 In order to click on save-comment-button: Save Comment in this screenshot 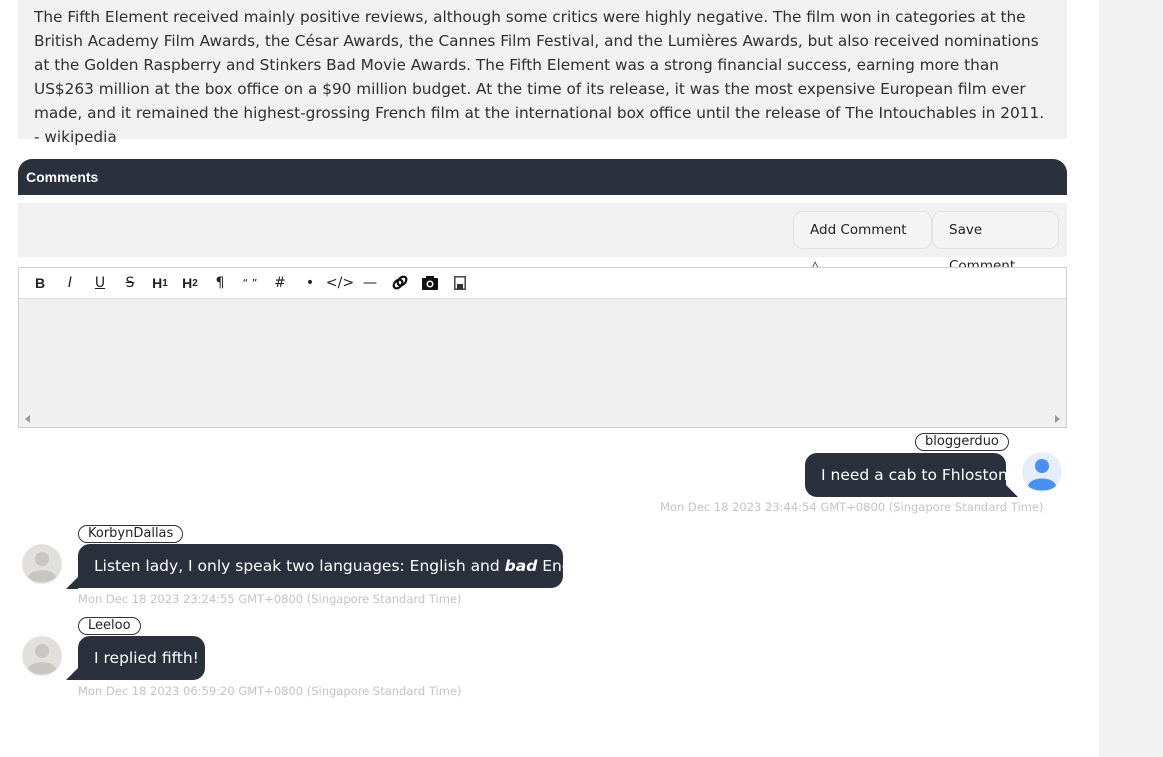, I will do `click(995, 242)`.